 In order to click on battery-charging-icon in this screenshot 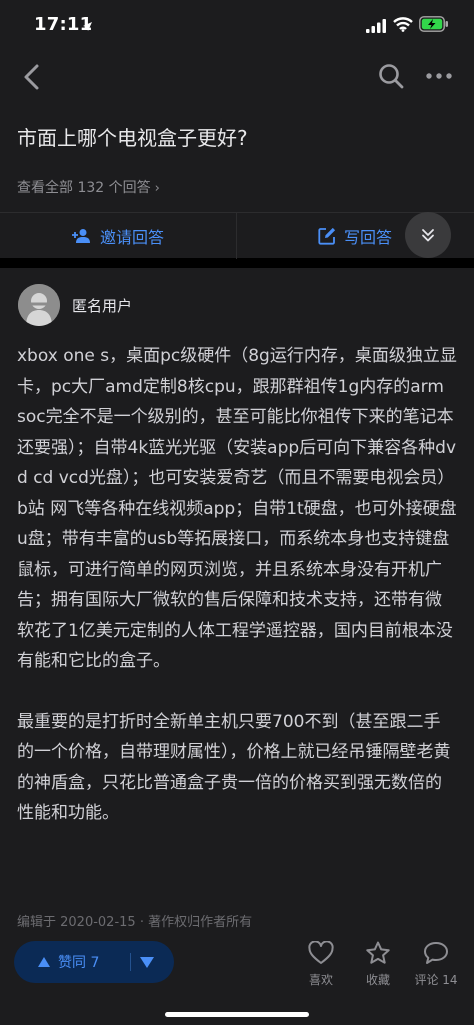, I will do `click(434, 26)`.